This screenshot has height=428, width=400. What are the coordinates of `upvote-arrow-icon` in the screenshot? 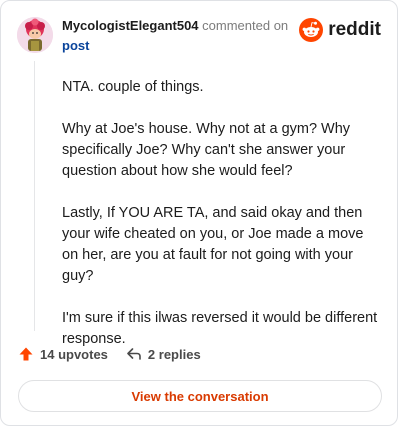 It's located at (26, 354).